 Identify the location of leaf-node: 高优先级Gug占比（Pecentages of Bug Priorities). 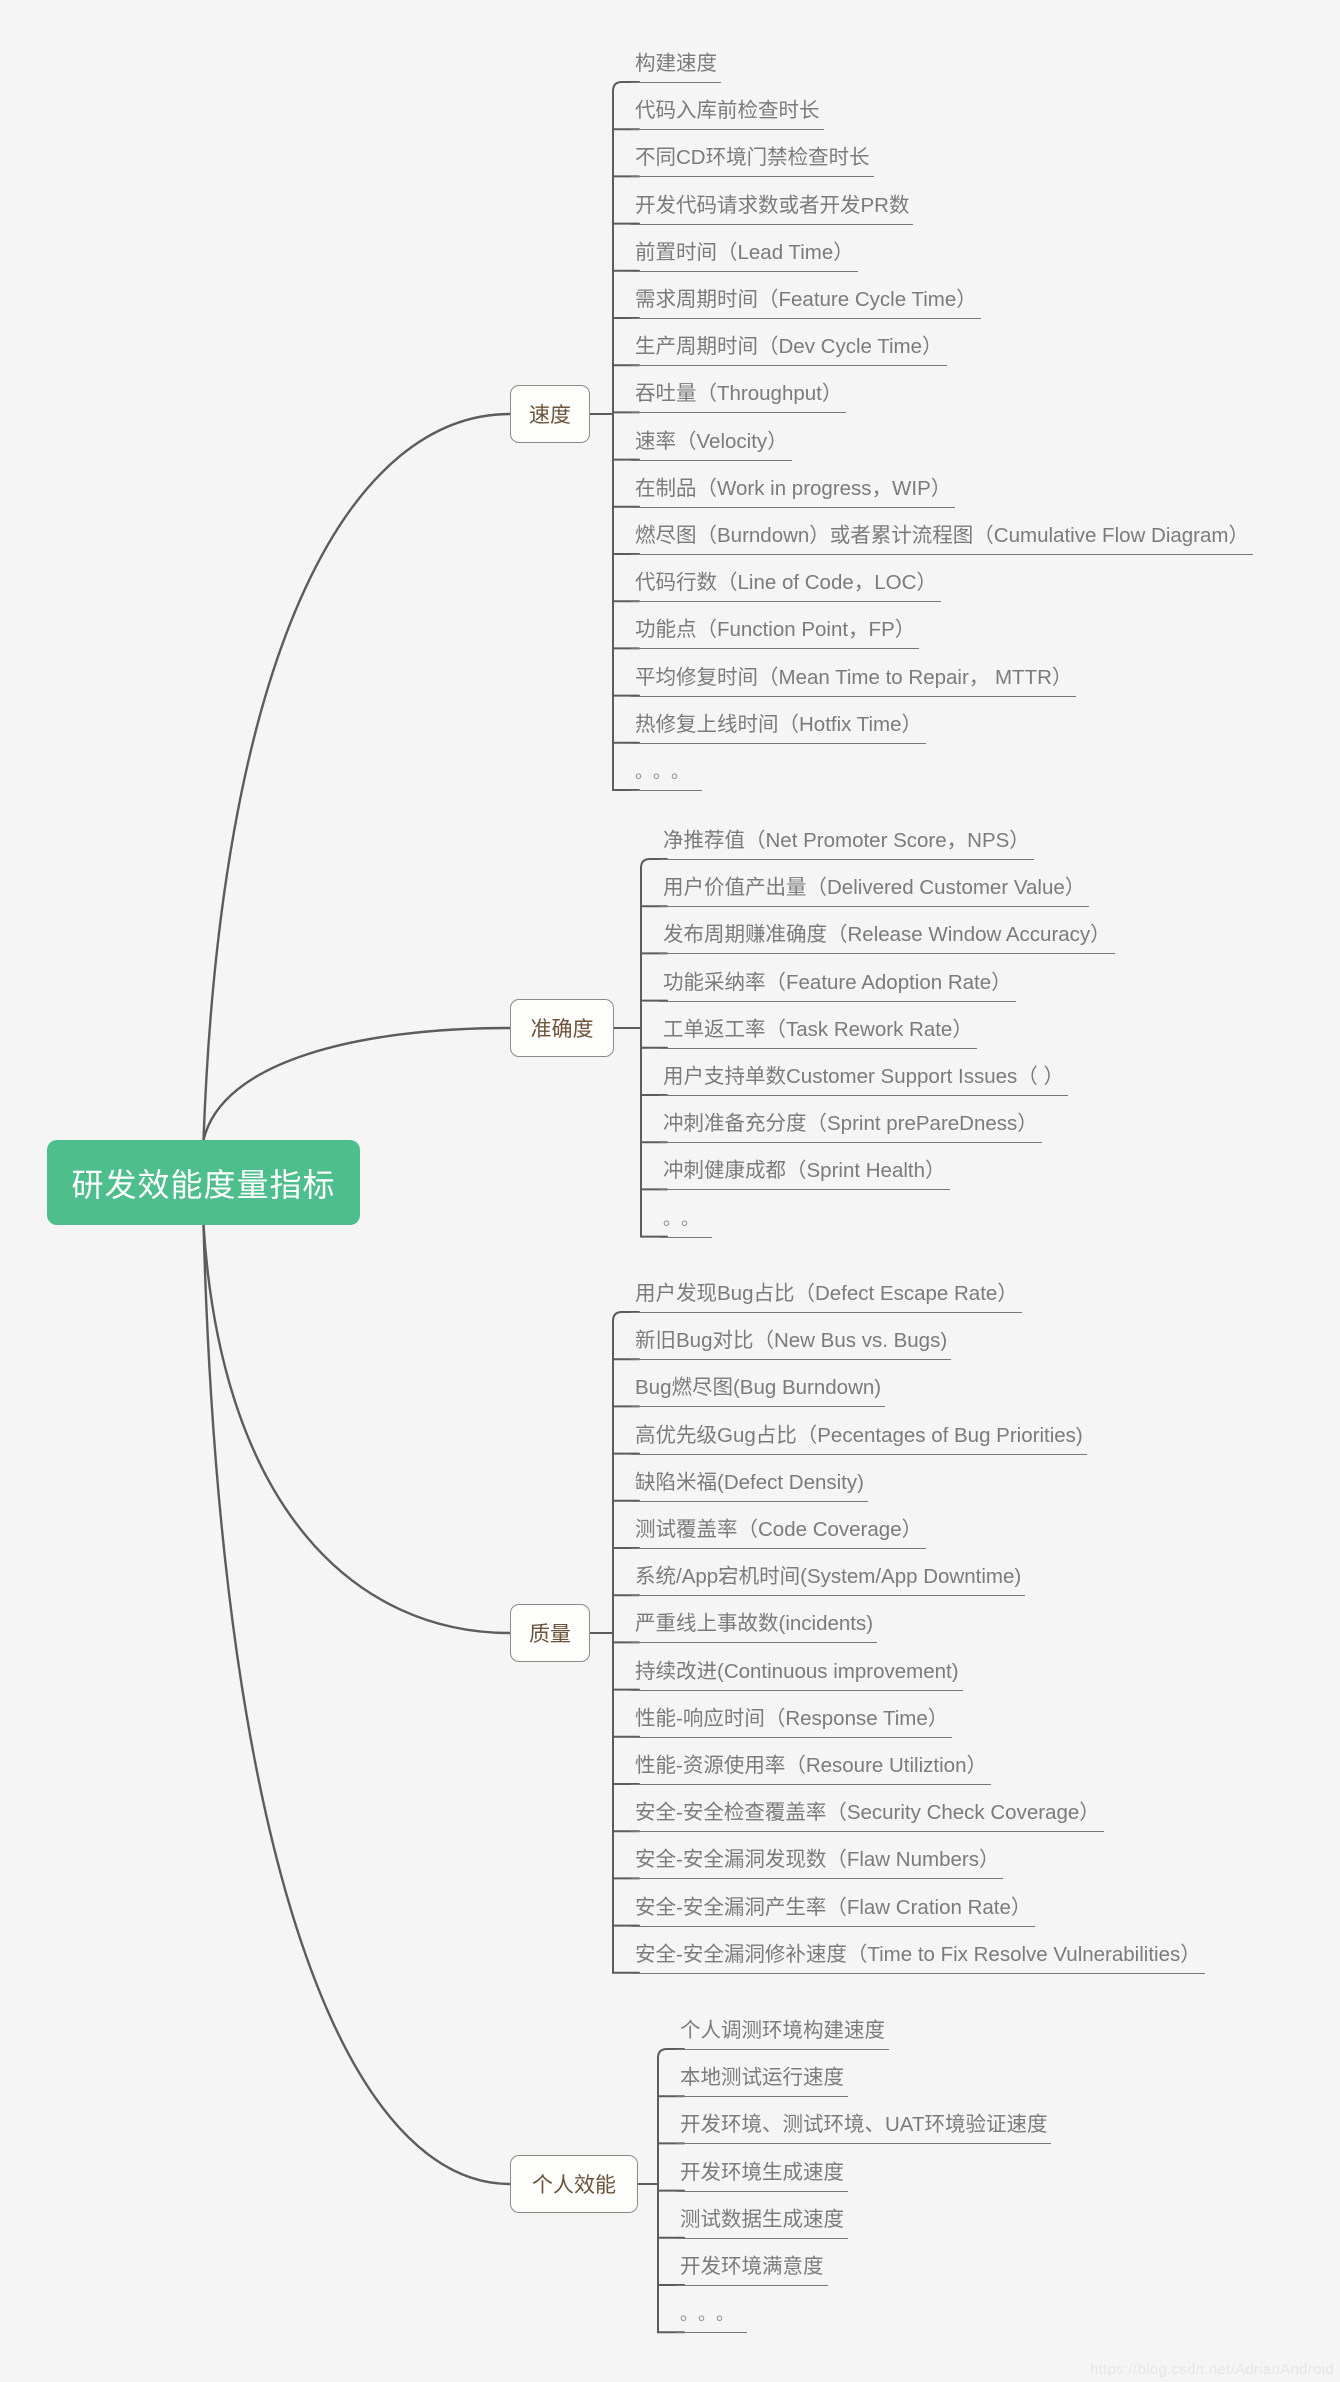
(859, 1439).